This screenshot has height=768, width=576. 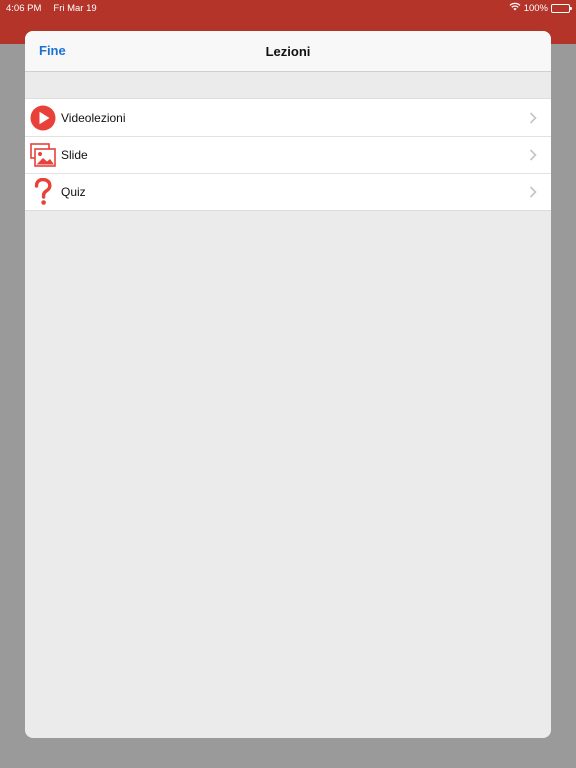 I want to click on page-title: Lezioni, so click(x=288, y=51).